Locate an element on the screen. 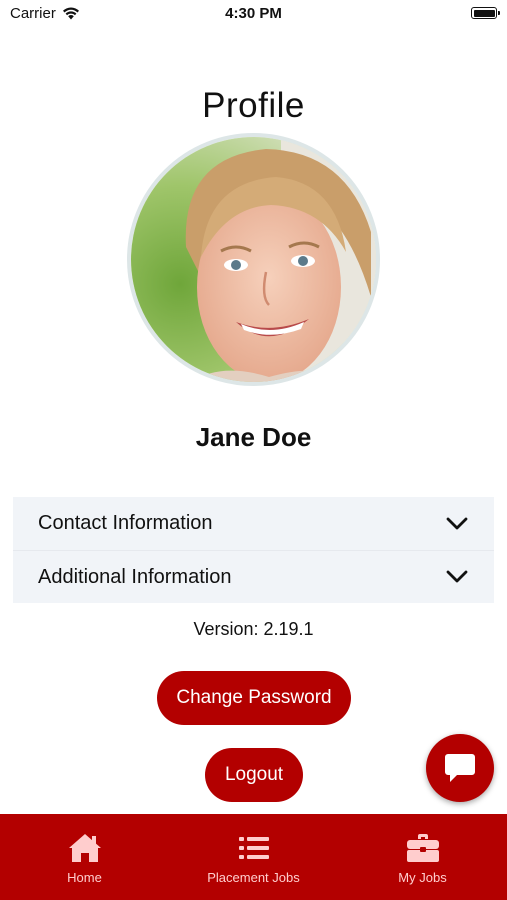 The image size is (507, 900). logout-button: Logout is located at coordinates (254, 775).